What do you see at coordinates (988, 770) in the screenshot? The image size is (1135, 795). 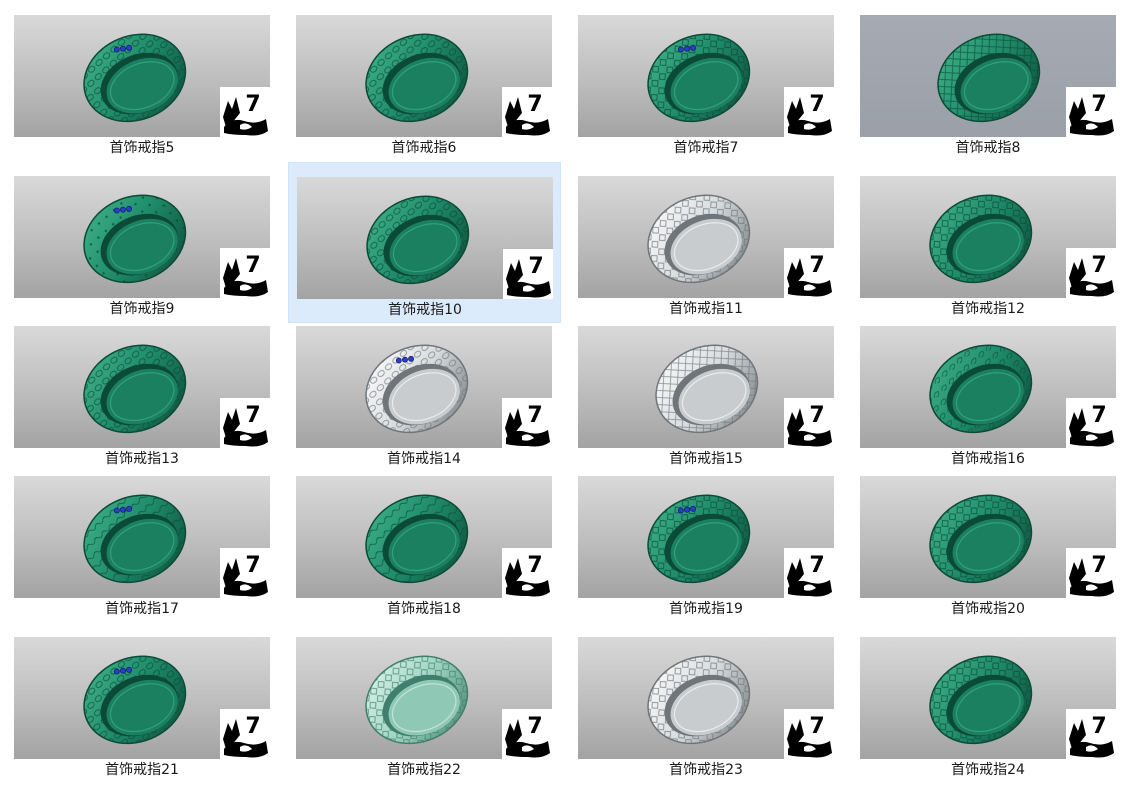 I see `thumbnail-label: 首饰戒指24` at bounding box center [988, 770].